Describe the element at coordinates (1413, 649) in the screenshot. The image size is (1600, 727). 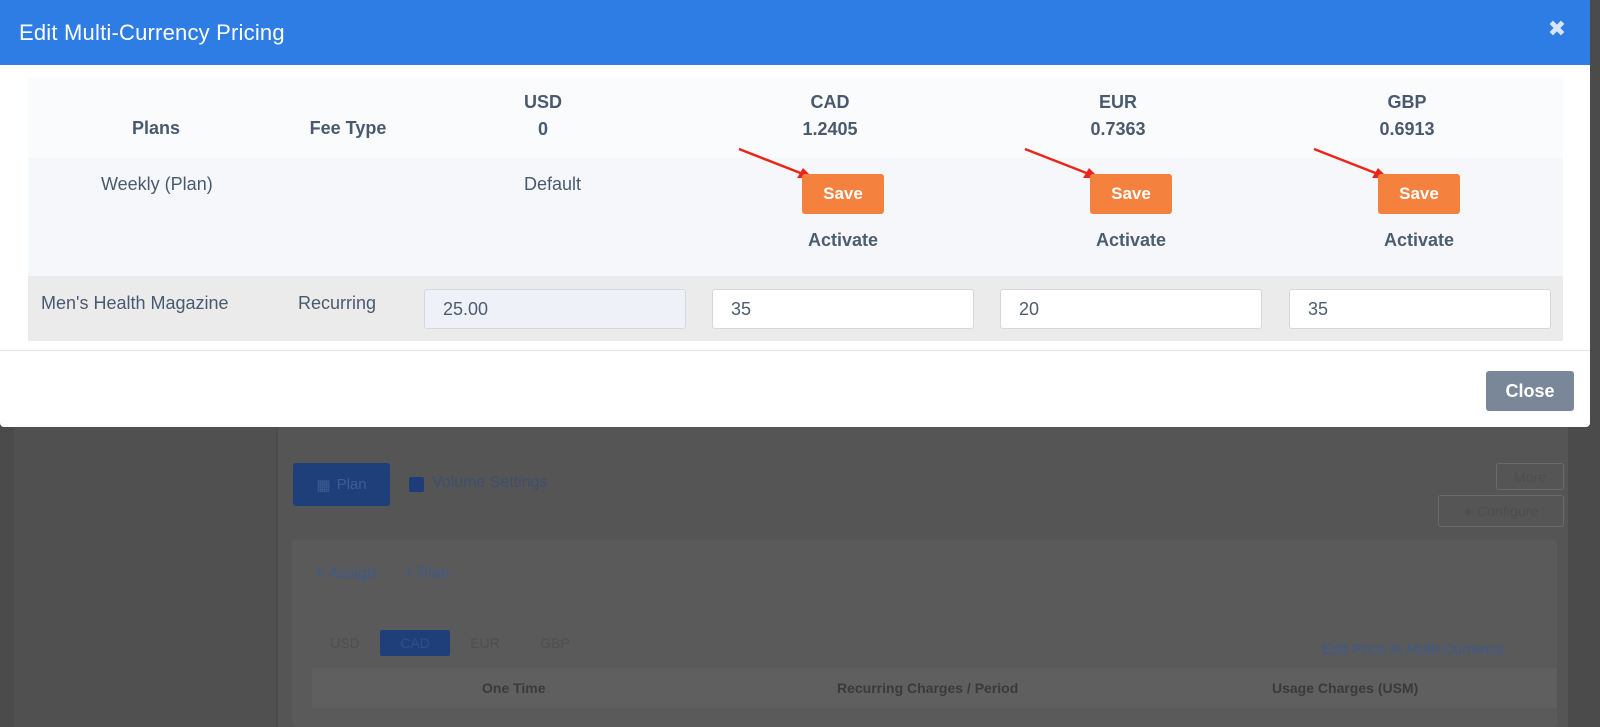
I see `background-edit-price-link: Edit Price in Multi-Currency` at that location.